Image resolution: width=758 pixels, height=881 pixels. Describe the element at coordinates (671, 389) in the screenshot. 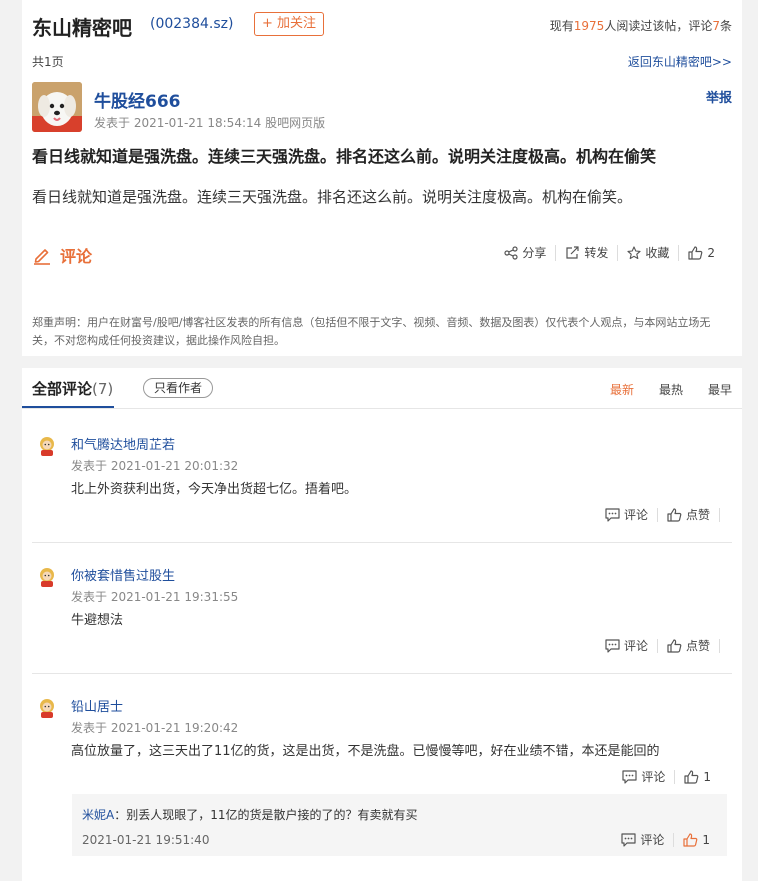

I see `sort-hot: 最热` at that location.